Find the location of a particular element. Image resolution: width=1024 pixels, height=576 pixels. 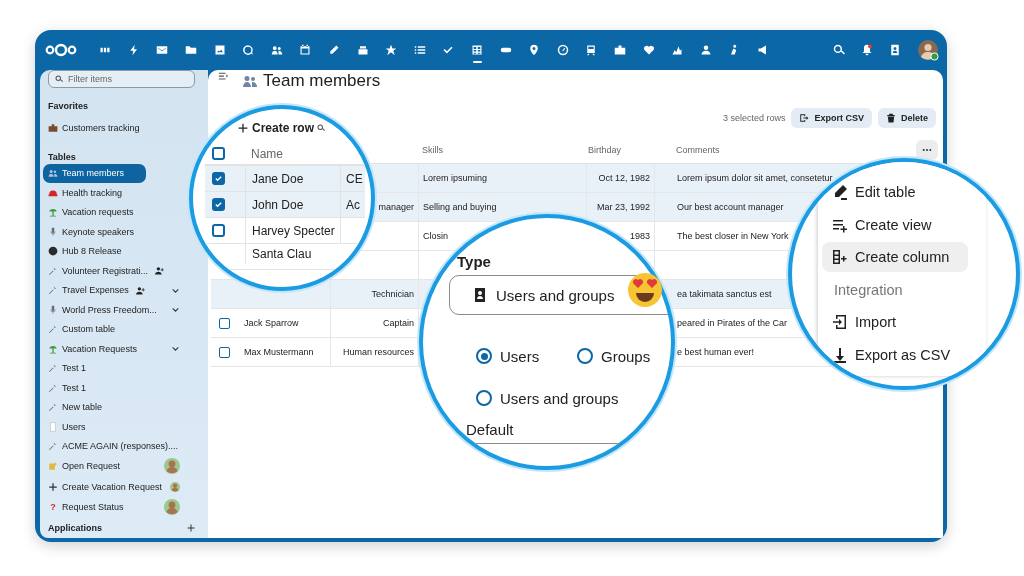

sidebar-item: New table is located at coordinates (75, 407).